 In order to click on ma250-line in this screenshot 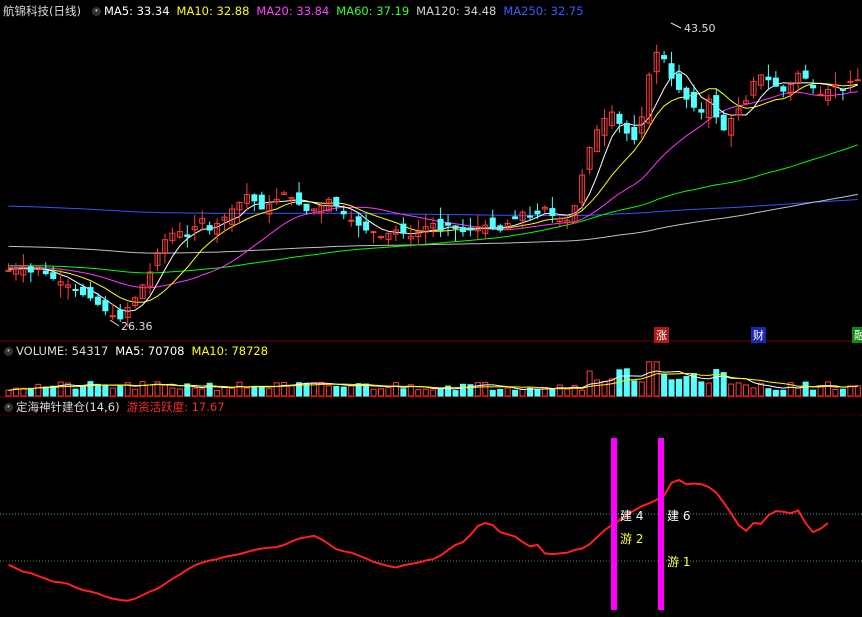, I will do `click(433, 208)`.